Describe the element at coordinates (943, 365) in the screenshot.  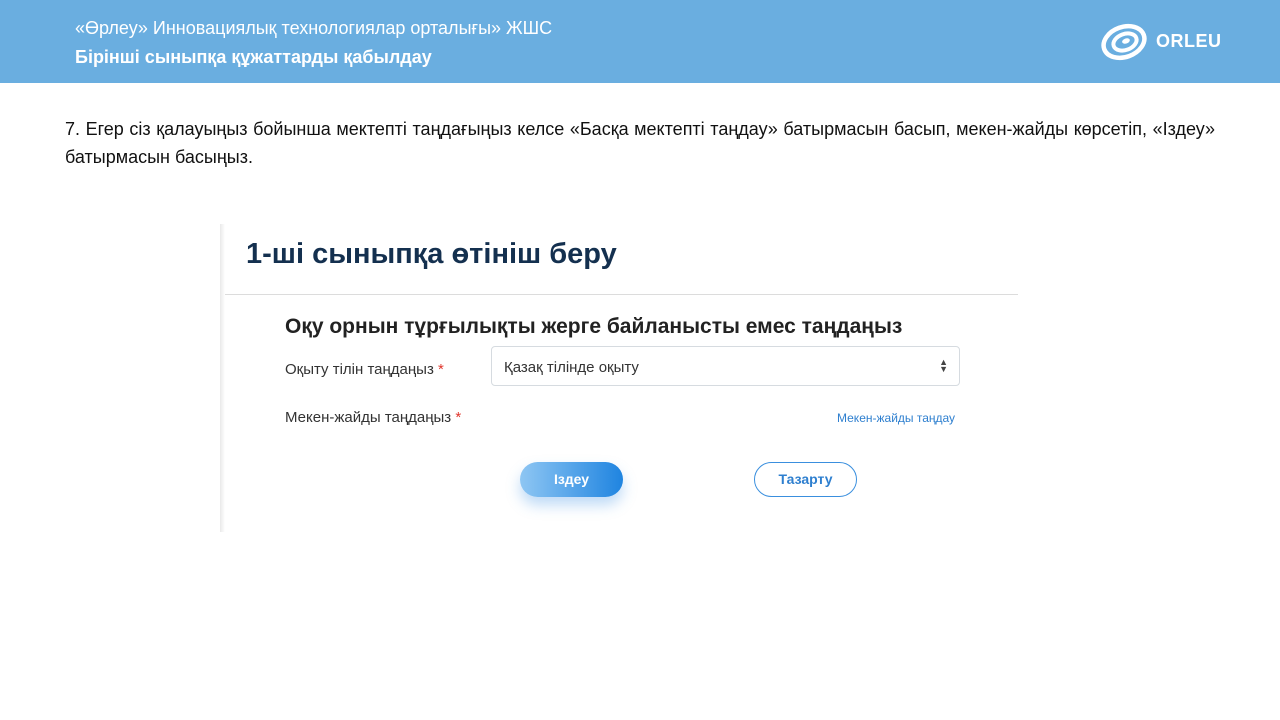
I see `select-arrows-icon: ▲ ▼` at that location.